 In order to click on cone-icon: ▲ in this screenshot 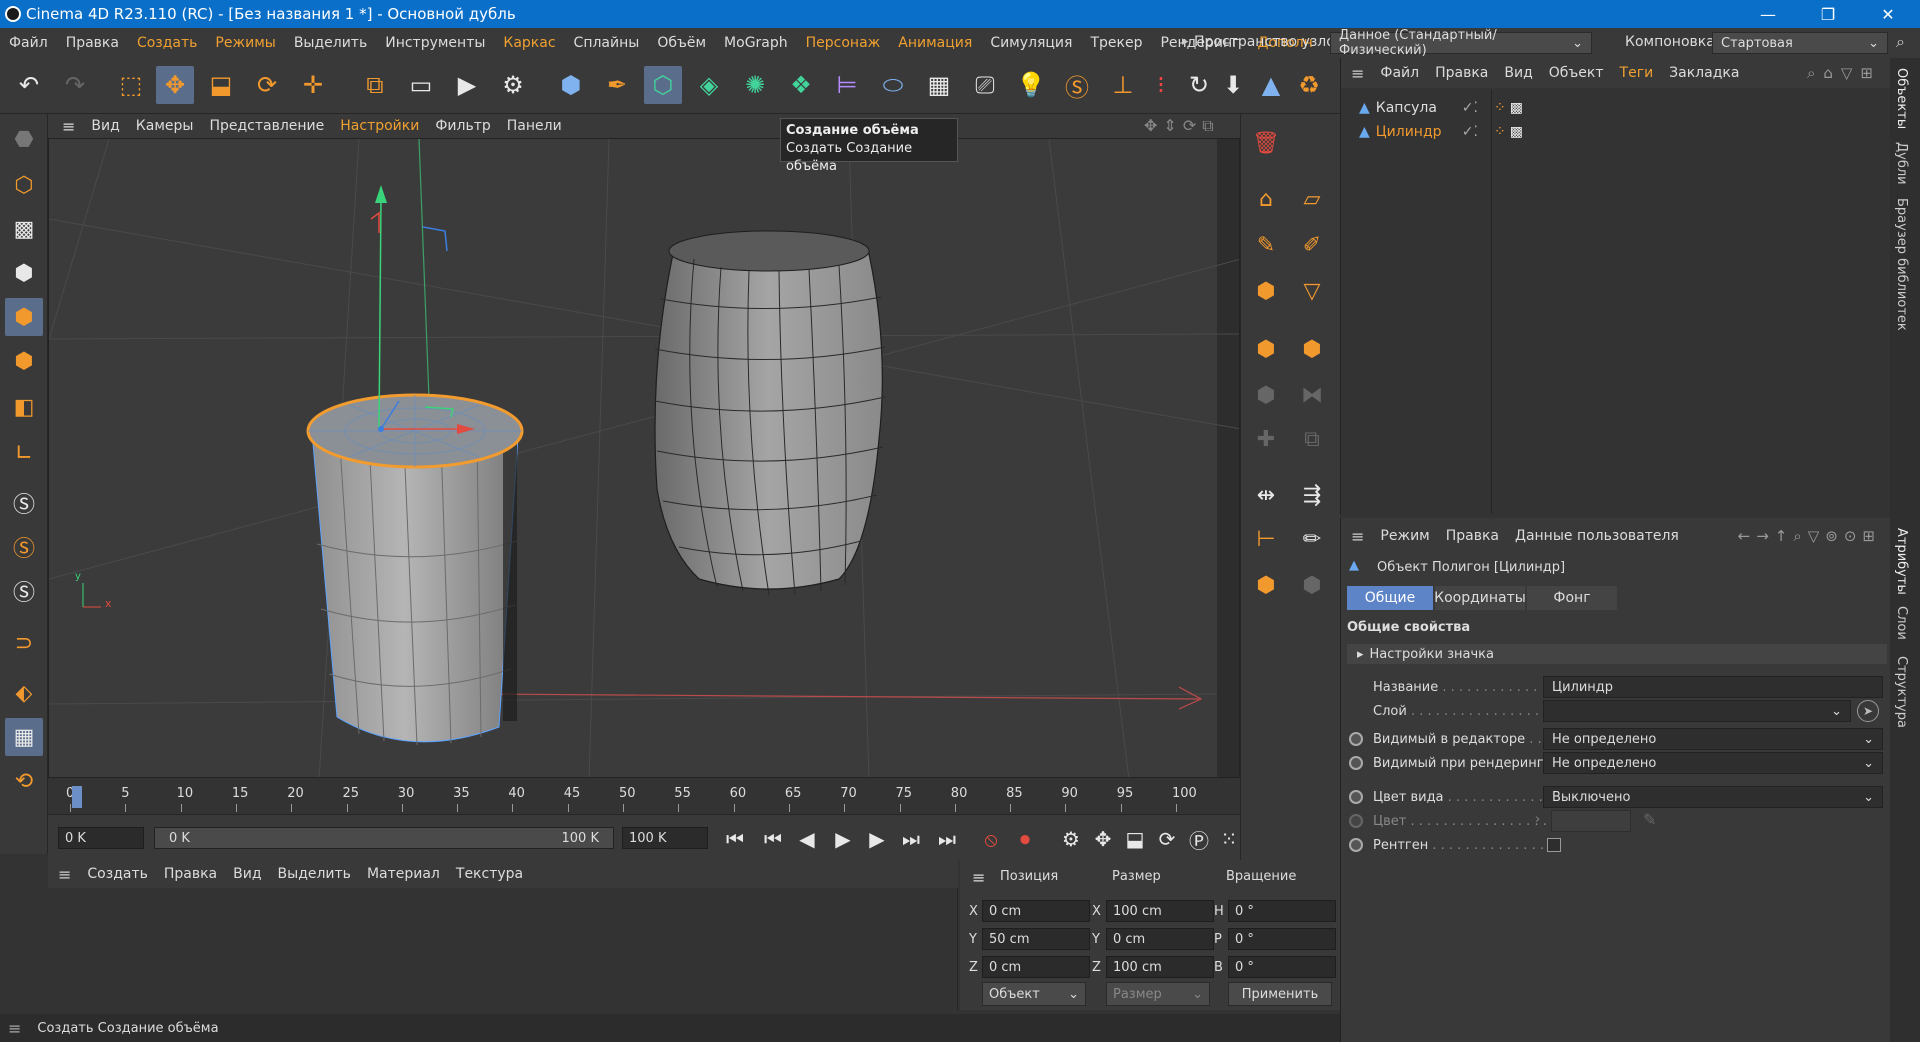, I will do `click(1271, 85)`.